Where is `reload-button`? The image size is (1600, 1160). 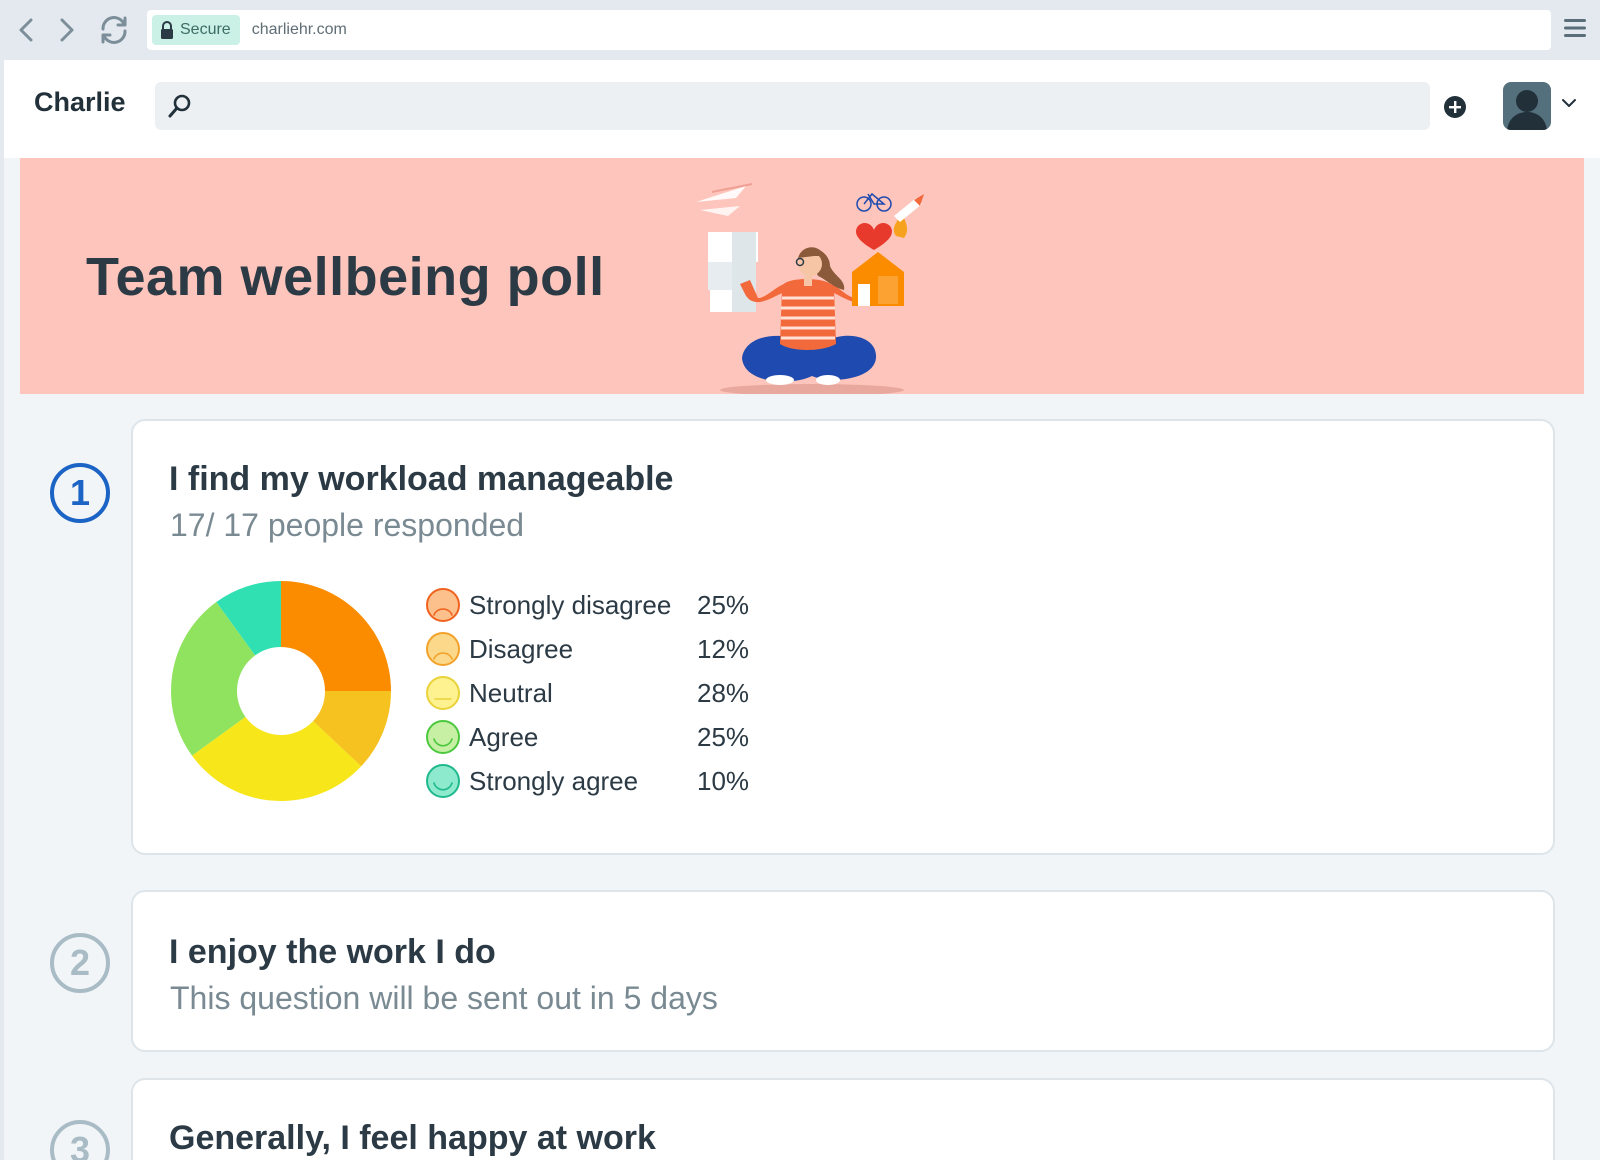
reload-button is located at coordinates (114, 30).